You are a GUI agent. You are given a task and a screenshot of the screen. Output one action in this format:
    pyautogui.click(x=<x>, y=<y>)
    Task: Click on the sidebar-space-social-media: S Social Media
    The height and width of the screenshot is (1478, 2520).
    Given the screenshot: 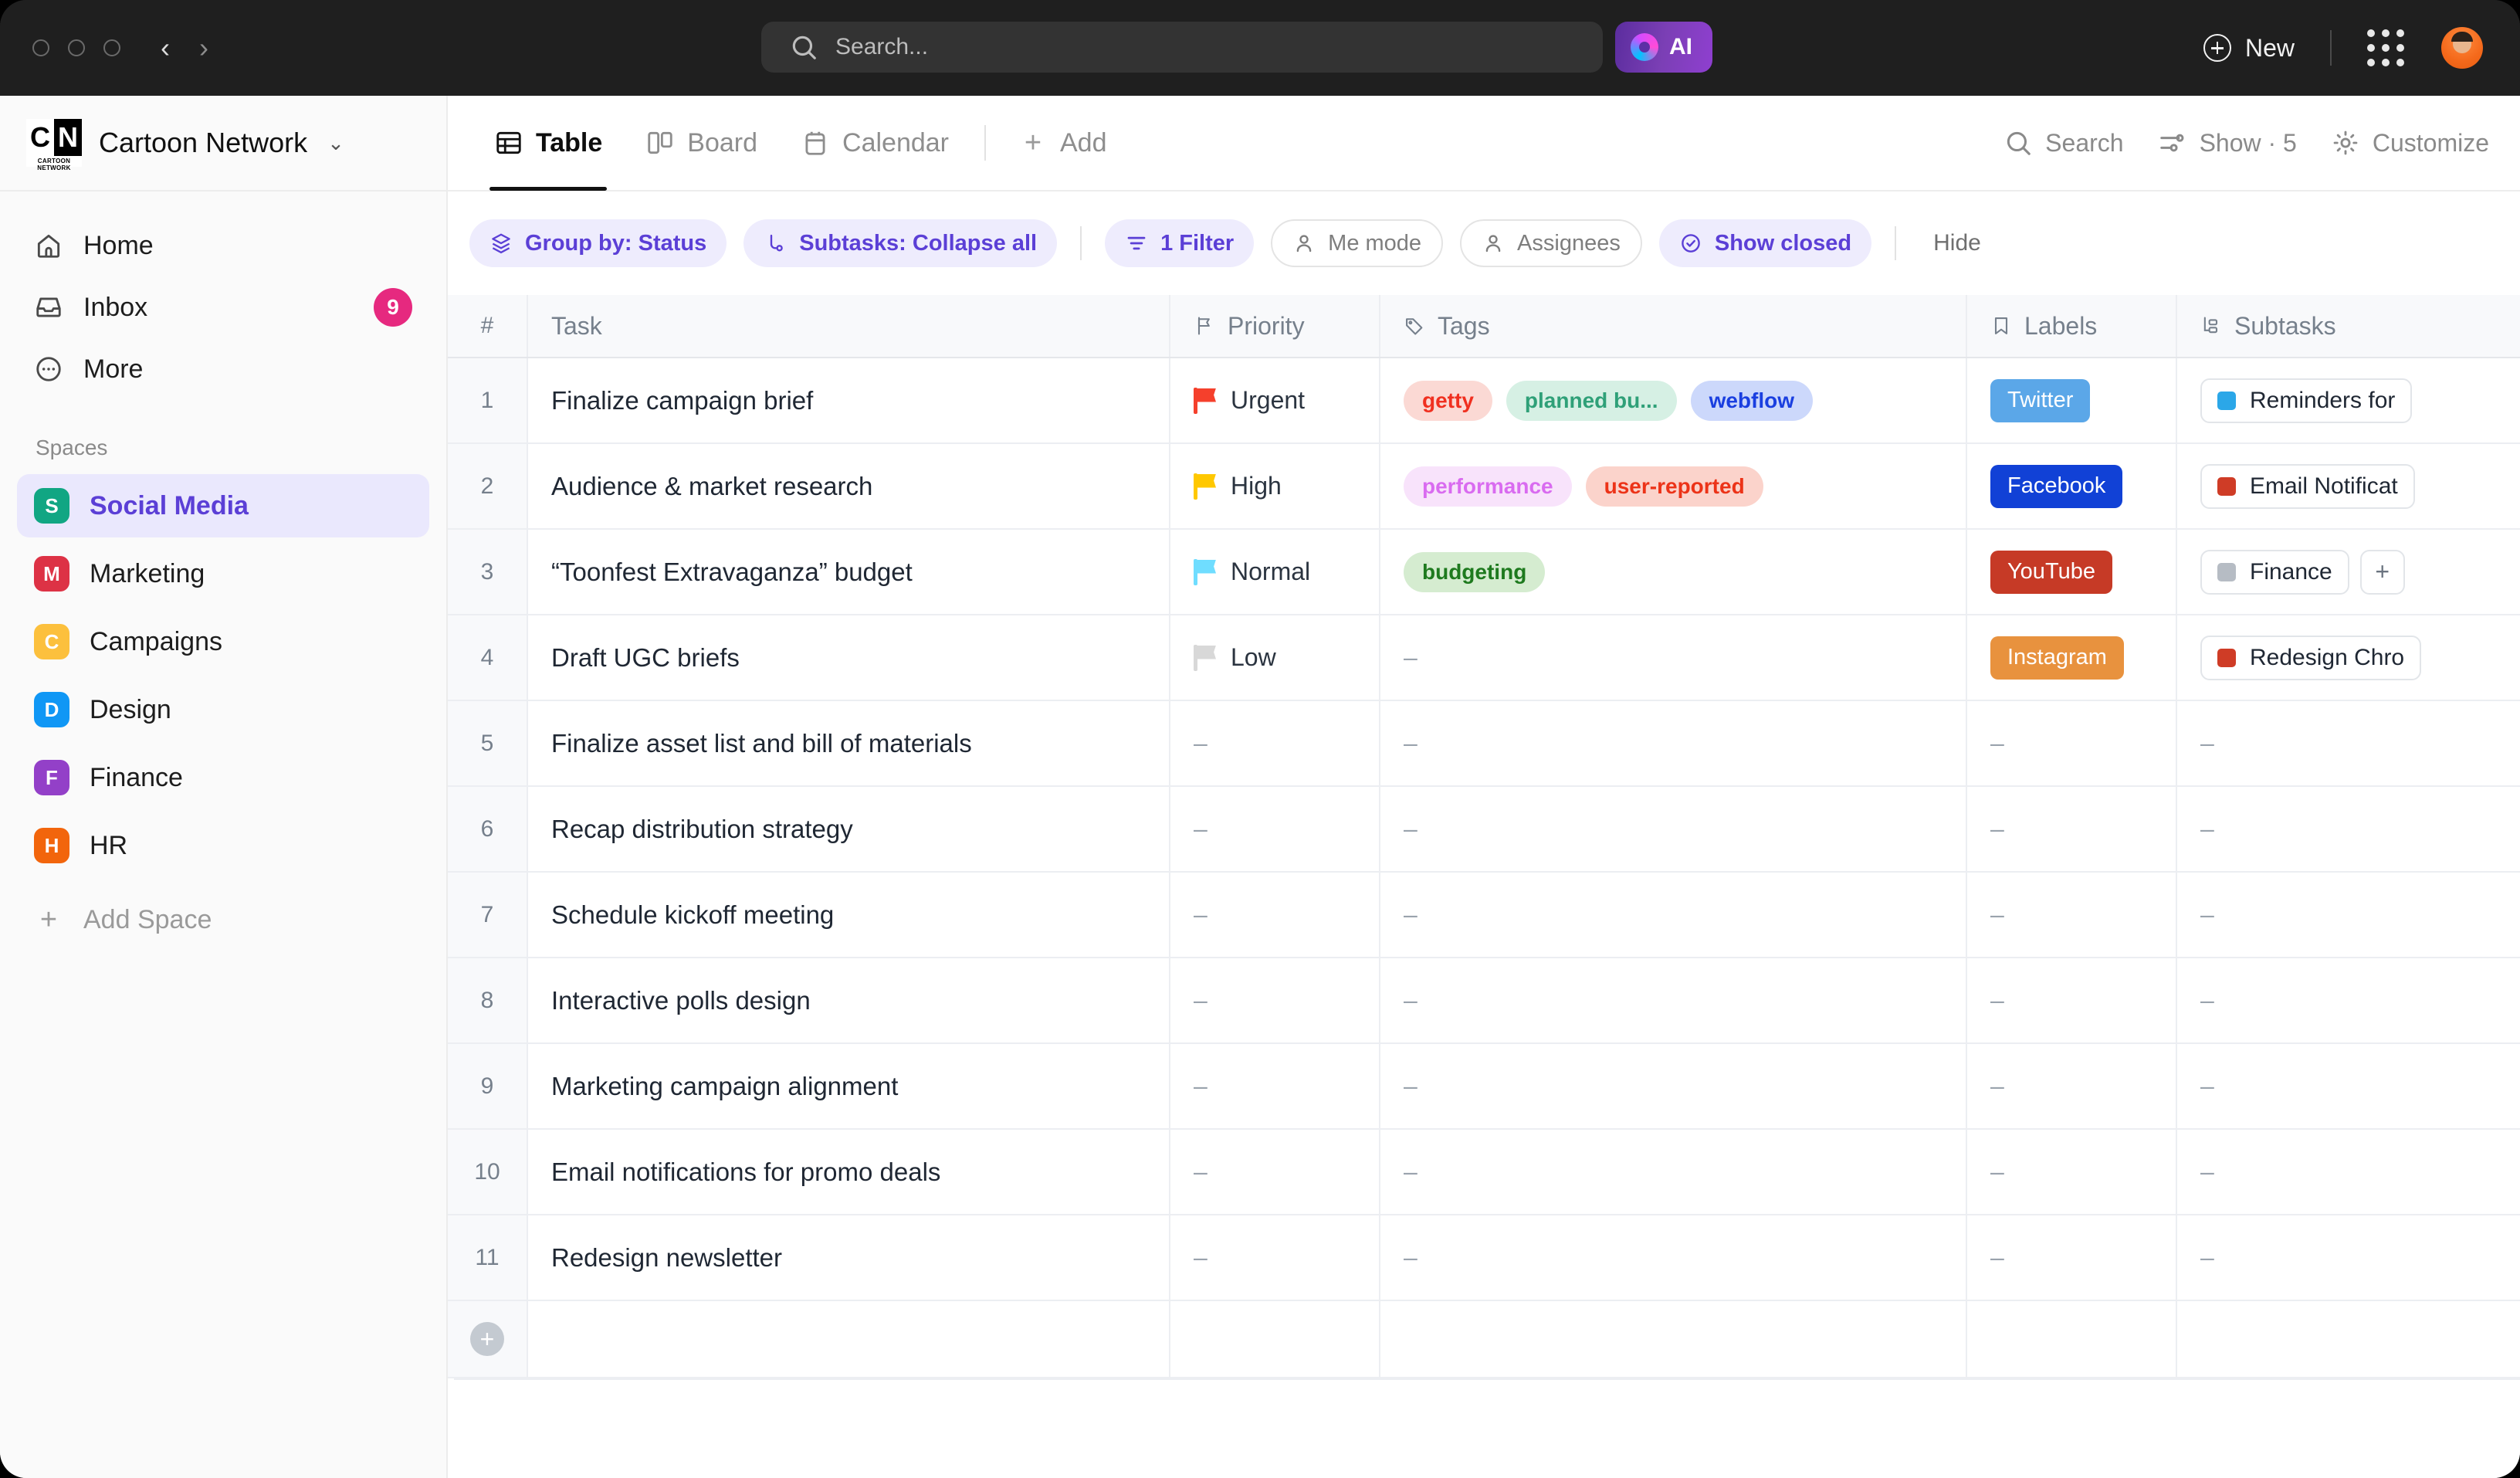 What is the action you would take?
    pyautogui.click(x=223, y=505)
    